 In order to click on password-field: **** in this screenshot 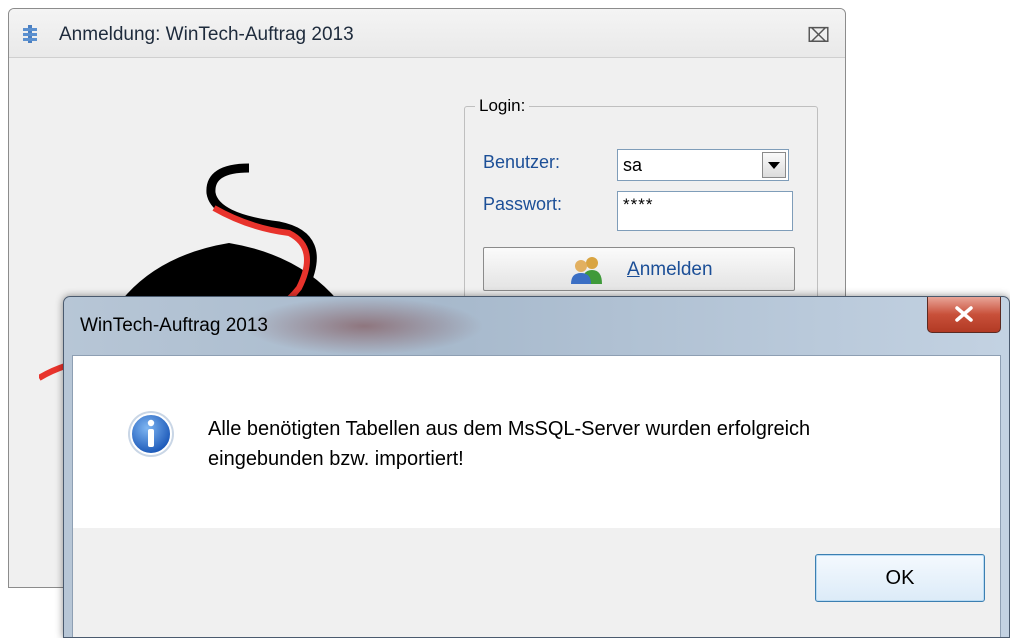, I will do `click(705, 211)`.